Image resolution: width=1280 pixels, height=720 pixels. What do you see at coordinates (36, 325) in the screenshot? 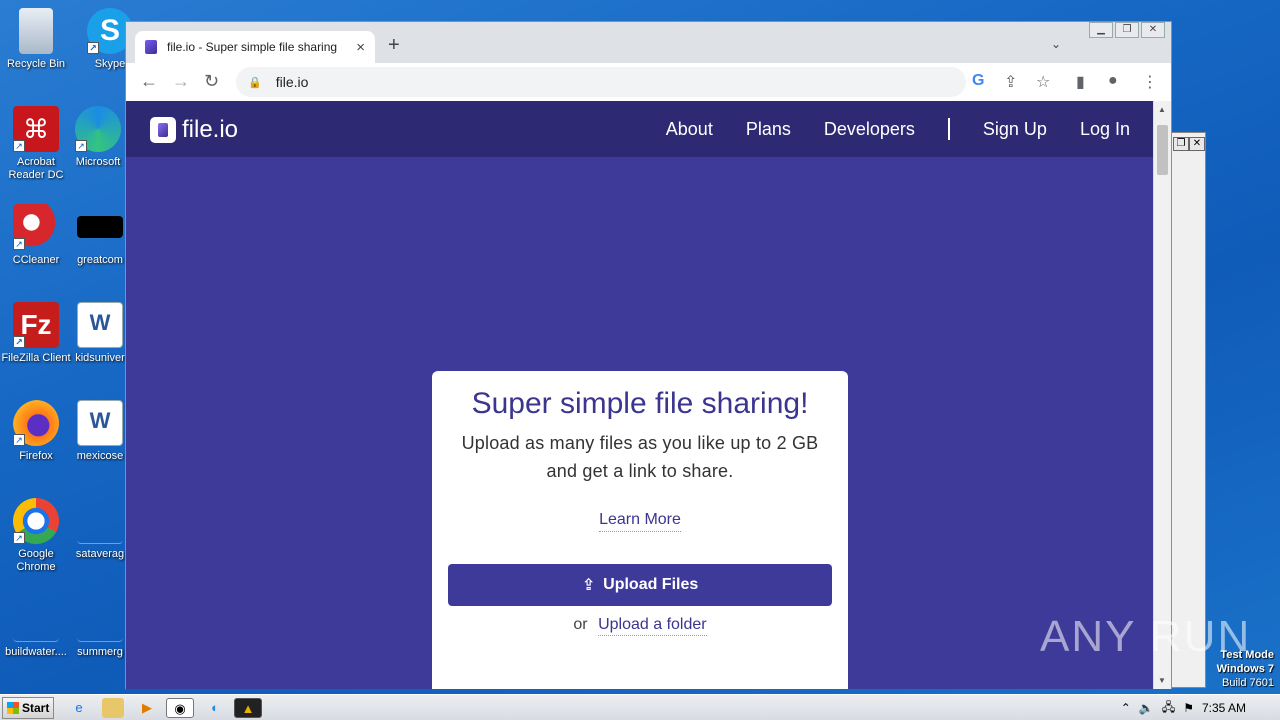
I see `filezilla-icon: Fz ↗` at bounding box center [36, 325].